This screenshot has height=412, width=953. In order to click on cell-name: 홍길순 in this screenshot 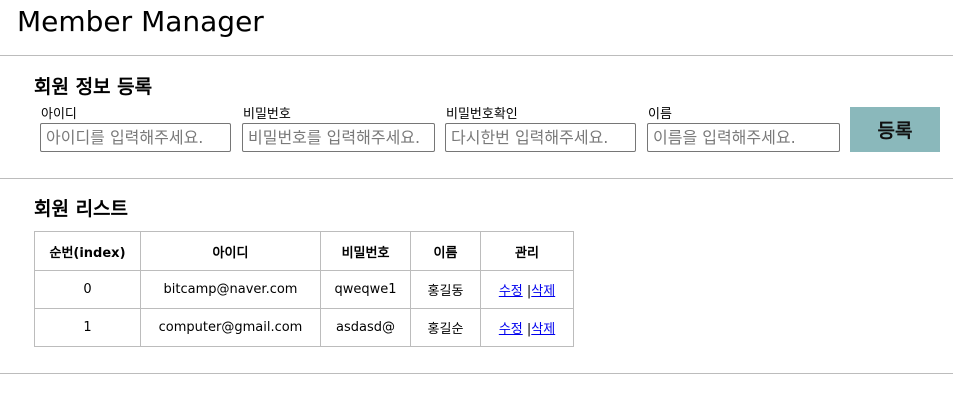, I will do `click(445, 327)`.